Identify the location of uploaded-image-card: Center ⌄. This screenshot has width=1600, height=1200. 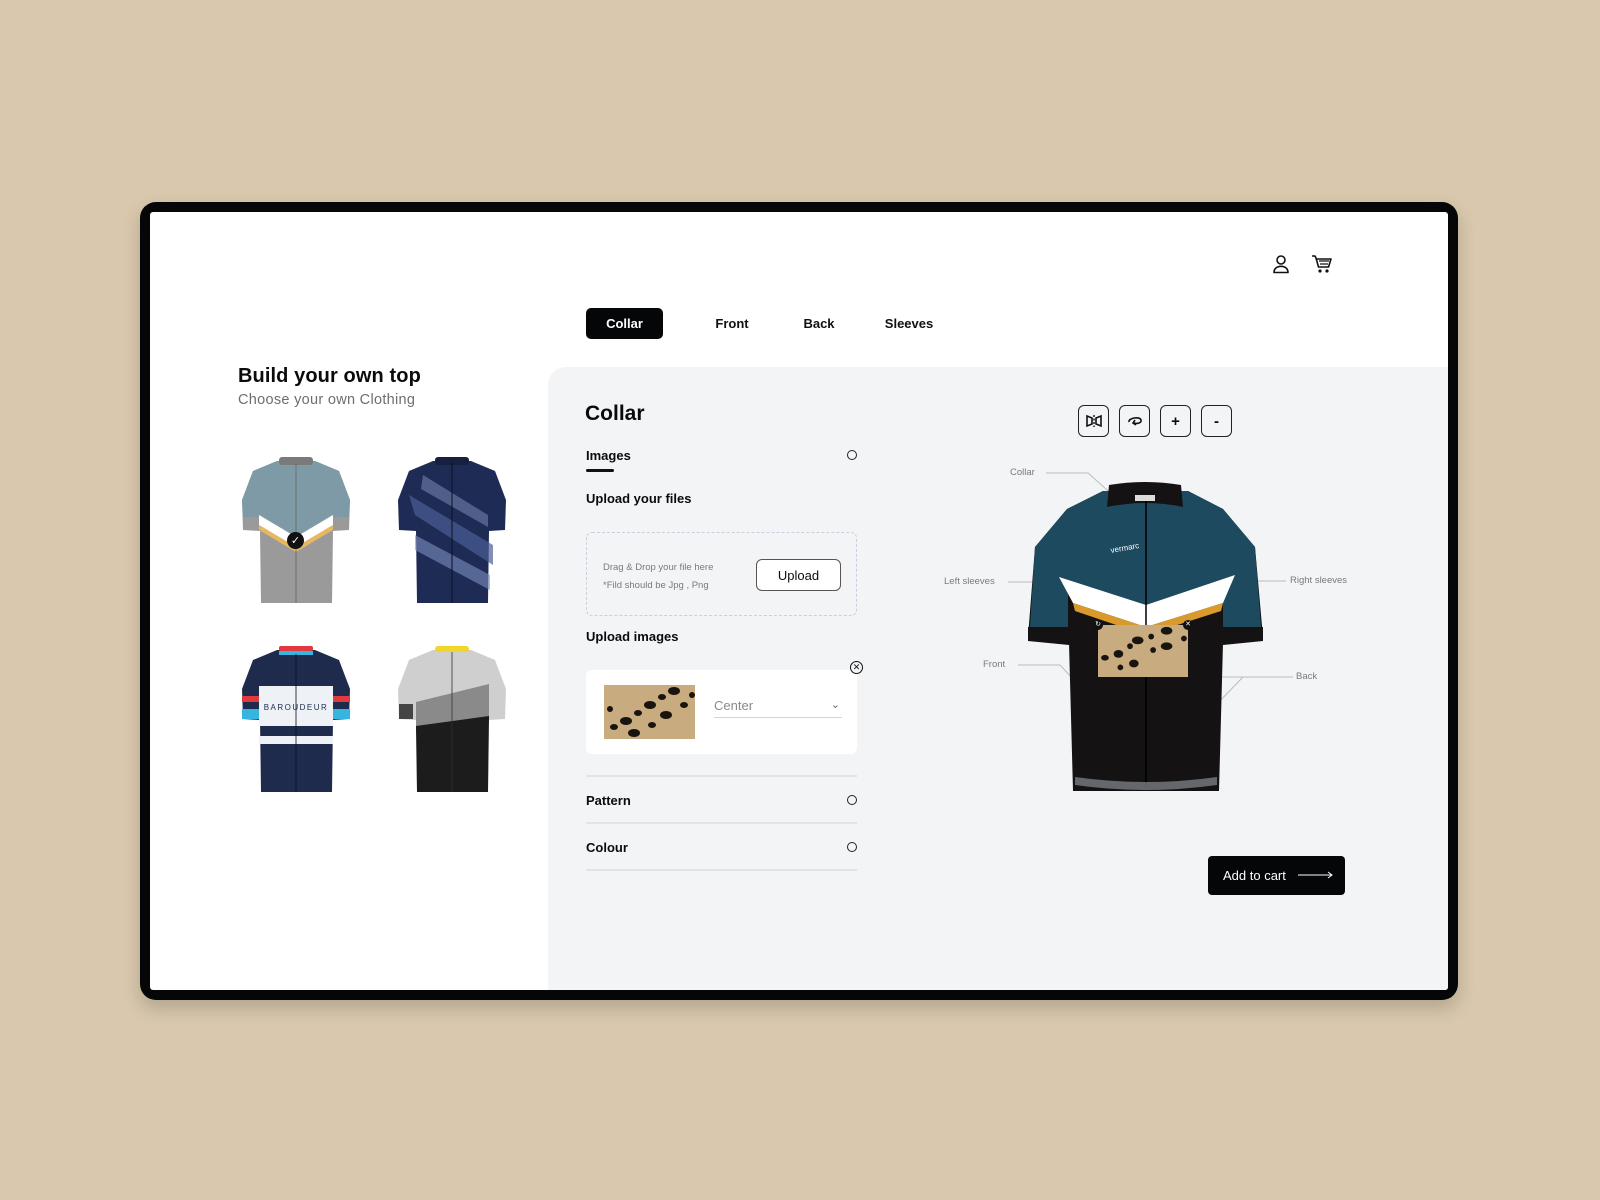
(721, 712).